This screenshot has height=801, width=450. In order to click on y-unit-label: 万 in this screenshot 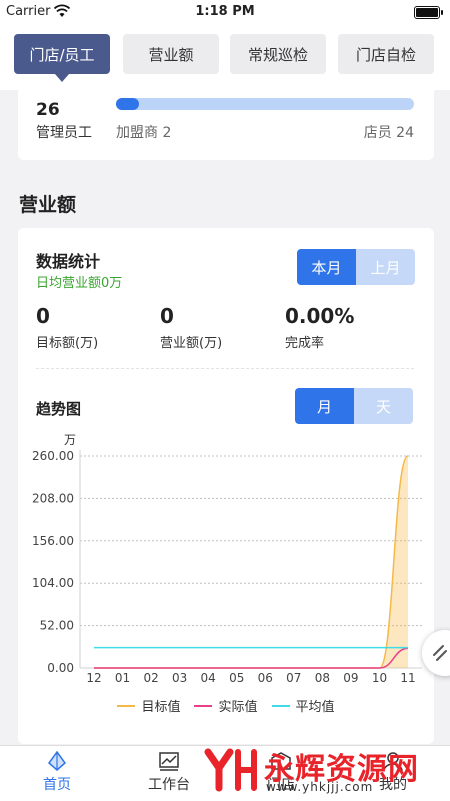, I will do `click(70, 440)`.